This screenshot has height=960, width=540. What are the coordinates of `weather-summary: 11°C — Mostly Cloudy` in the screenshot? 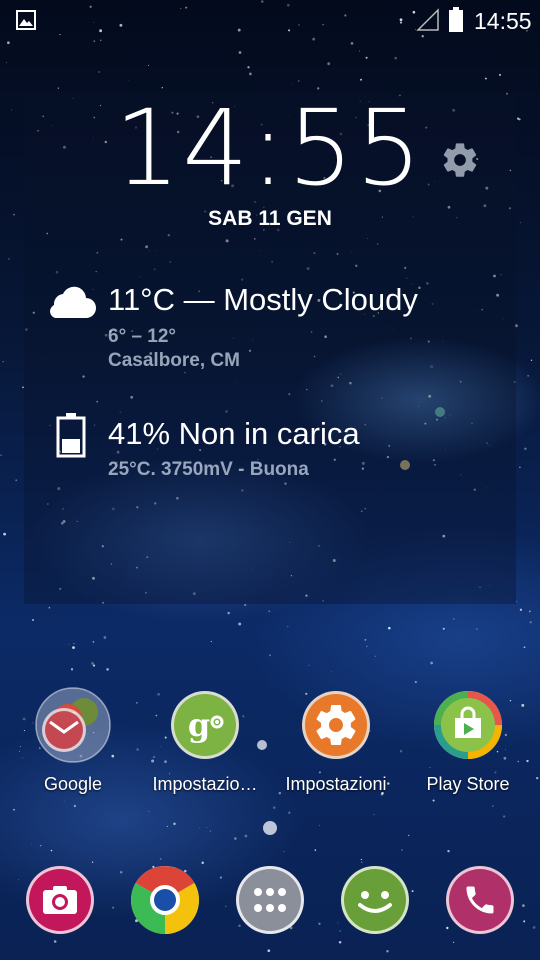 It's located at (263, 300).